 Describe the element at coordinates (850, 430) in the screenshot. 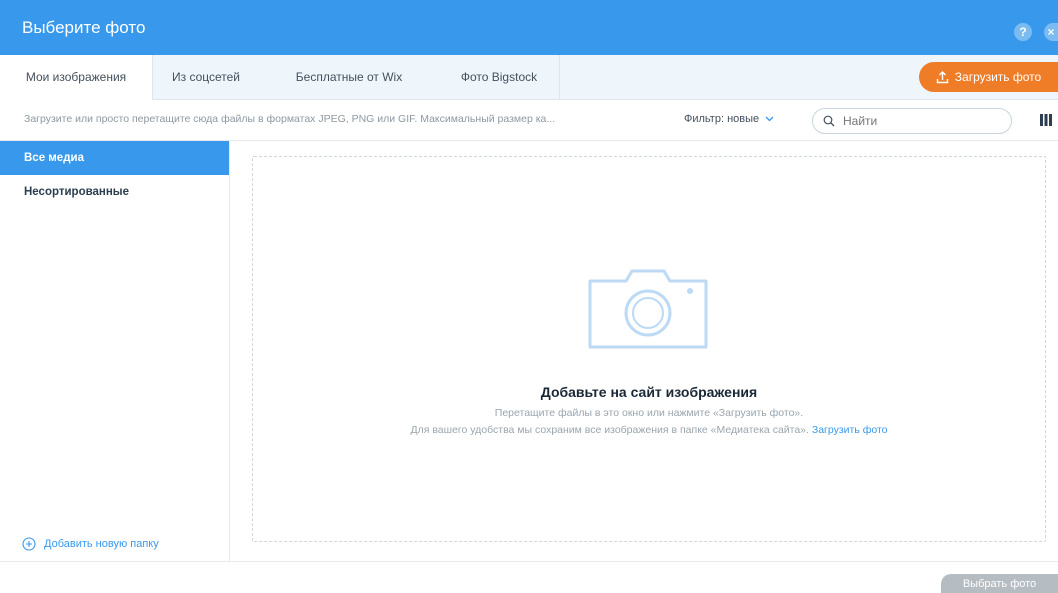

I see `upload-photo-link: Загрузить фото` at that location.